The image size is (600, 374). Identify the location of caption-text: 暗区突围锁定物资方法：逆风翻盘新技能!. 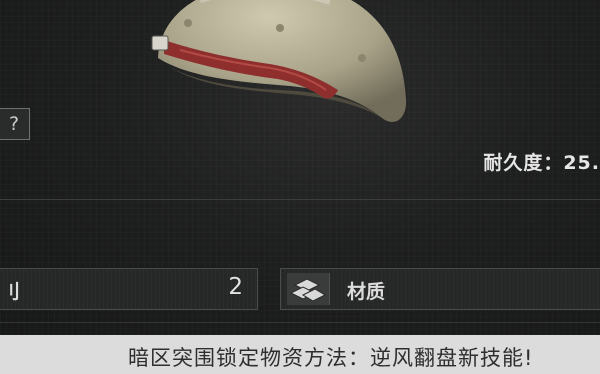
(331, 358).